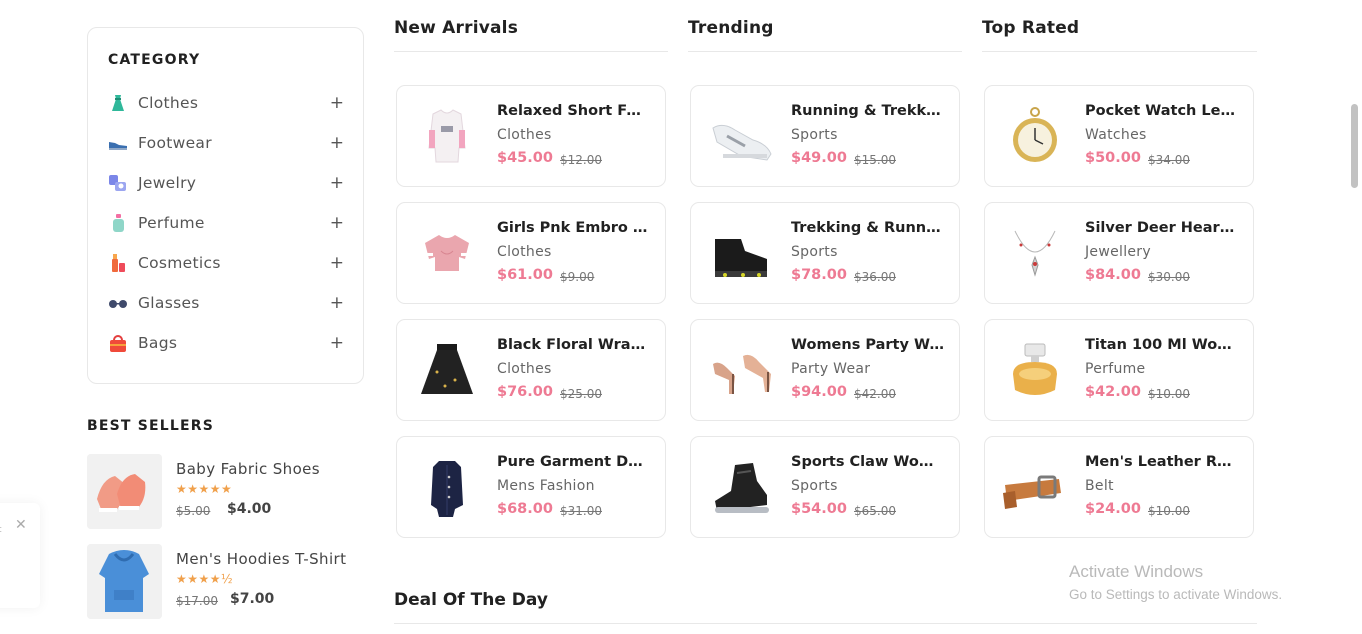 The height and width of the screenshot is (634, 1362). Describe the element at coordinates (252, 599) in the screenshot. I see `price: $7.00` at that location.